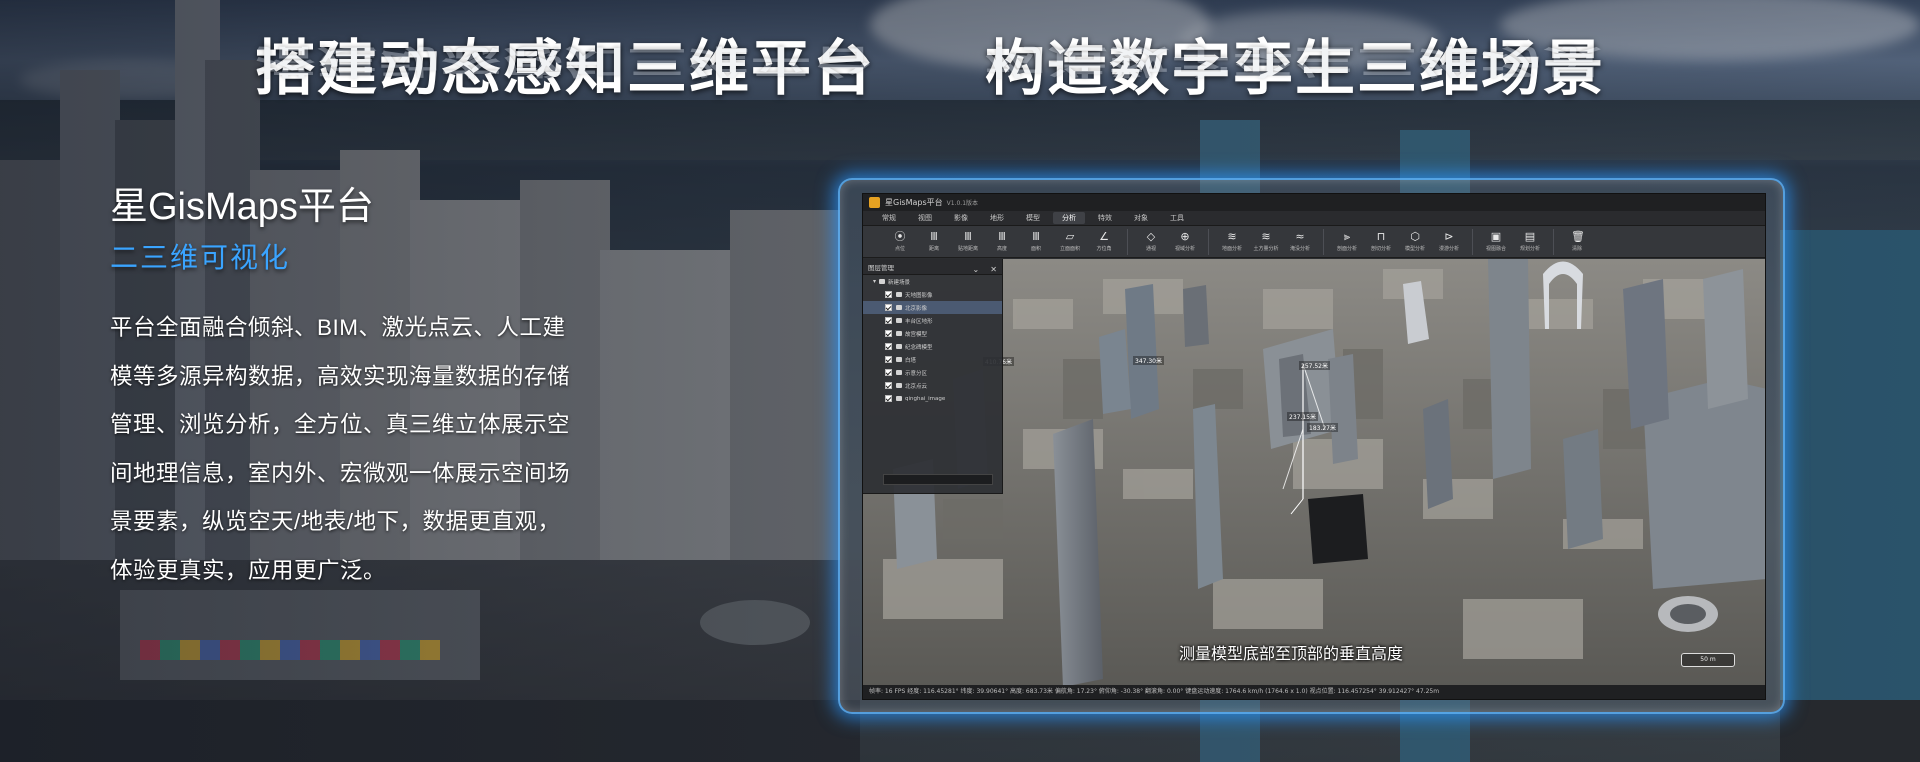  What do you see at coordinates (1185, 236) in the screenshot?
I see `circle-icon: ⊕` at bounding box center [1185, 236].